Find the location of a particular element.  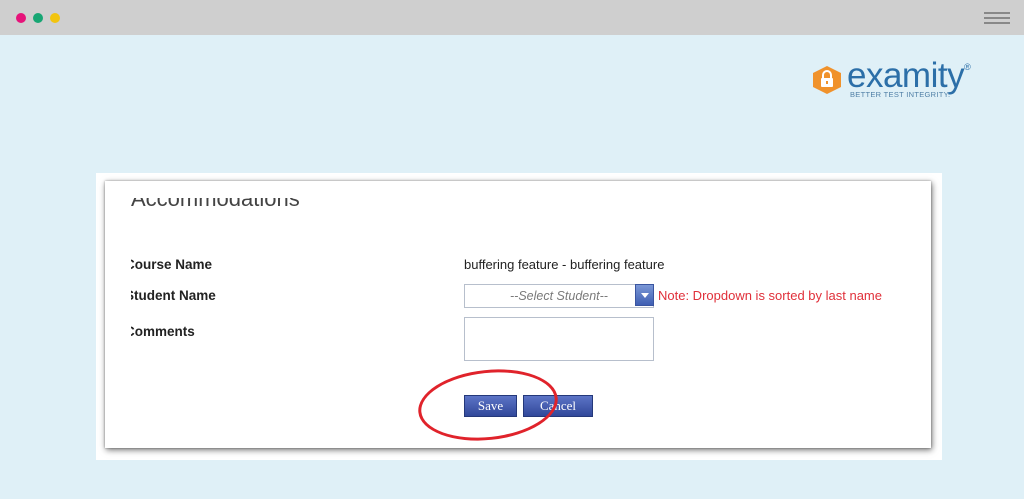

window-dot-pink is located at coordinates (21, 18).